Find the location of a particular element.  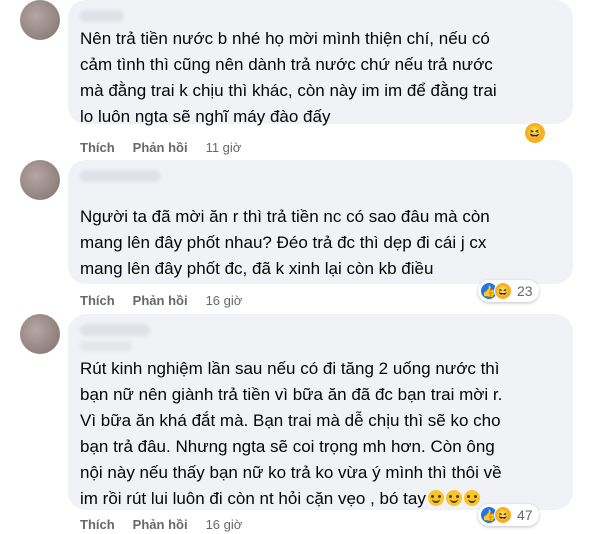

rolling-eyes-emoji is located at coordinates (453, 498).